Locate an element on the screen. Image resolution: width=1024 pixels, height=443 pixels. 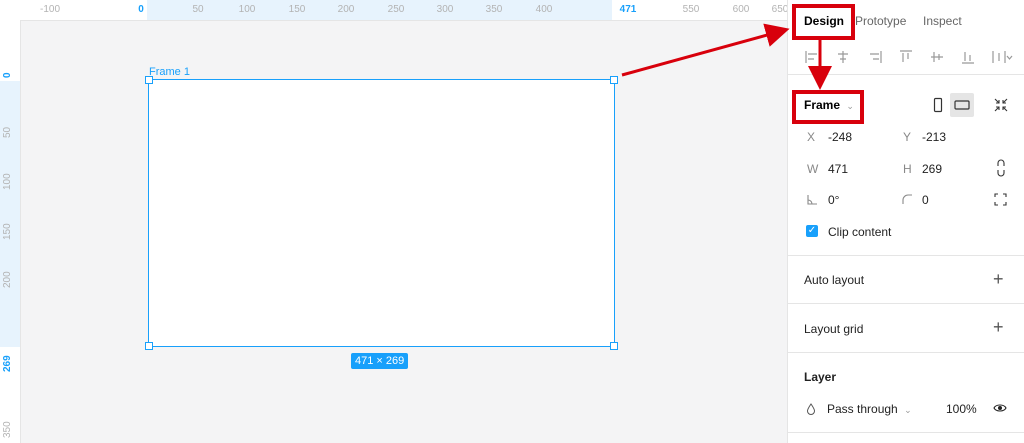
ruler-tick: 250 is located at coordinates (396, 9).